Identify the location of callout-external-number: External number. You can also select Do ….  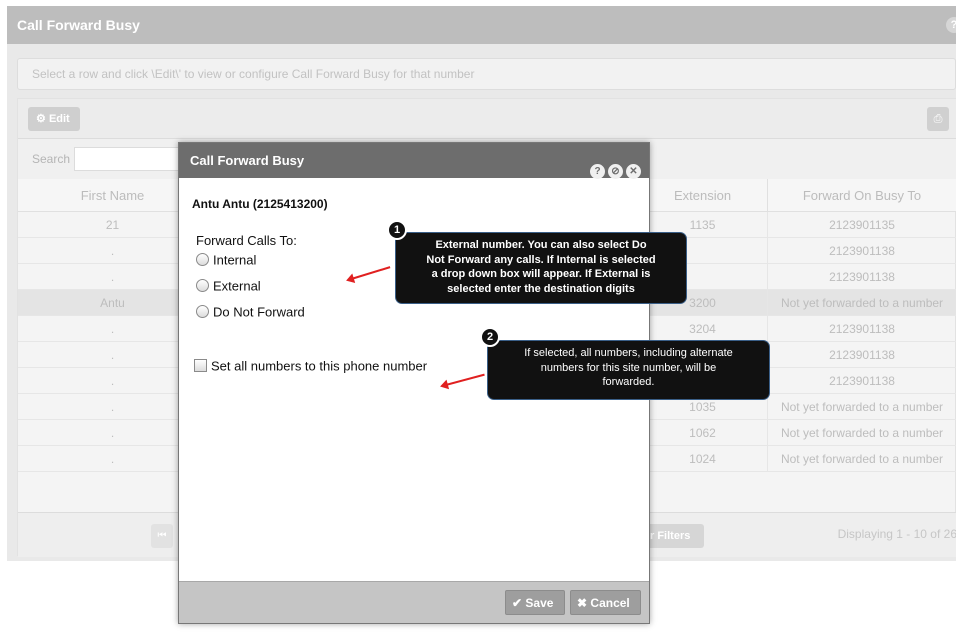
(541, 268).